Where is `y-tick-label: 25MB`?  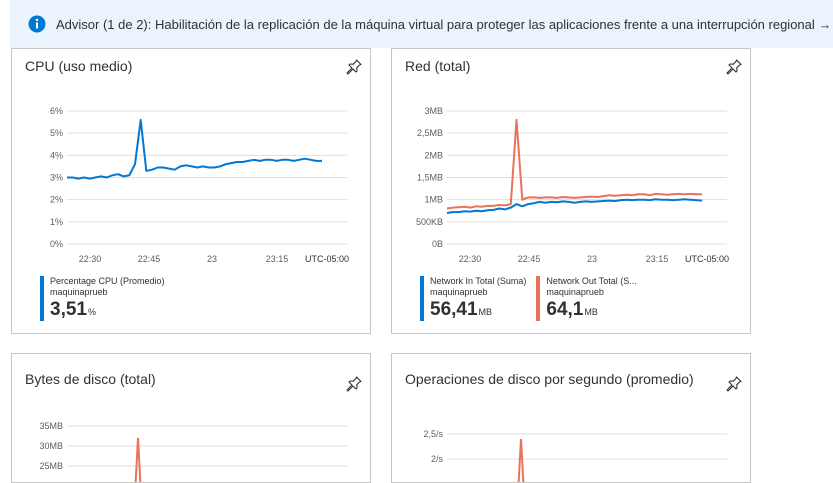 y-tick-label: 25MB is located at coordinates (51, 466).